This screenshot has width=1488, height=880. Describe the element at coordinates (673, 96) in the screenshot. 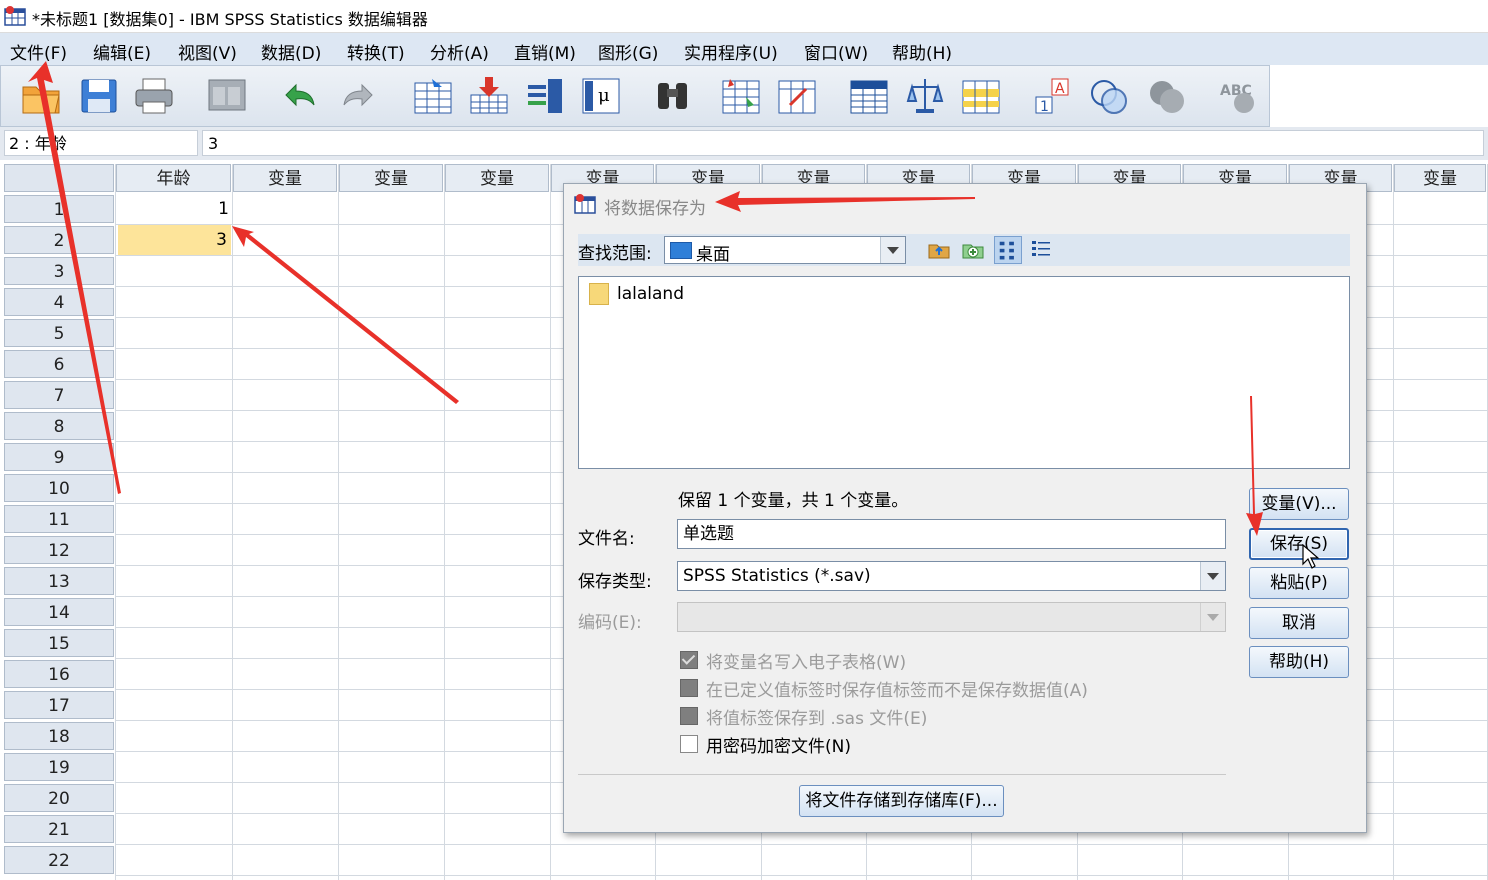

I see `find-icon` at that location.